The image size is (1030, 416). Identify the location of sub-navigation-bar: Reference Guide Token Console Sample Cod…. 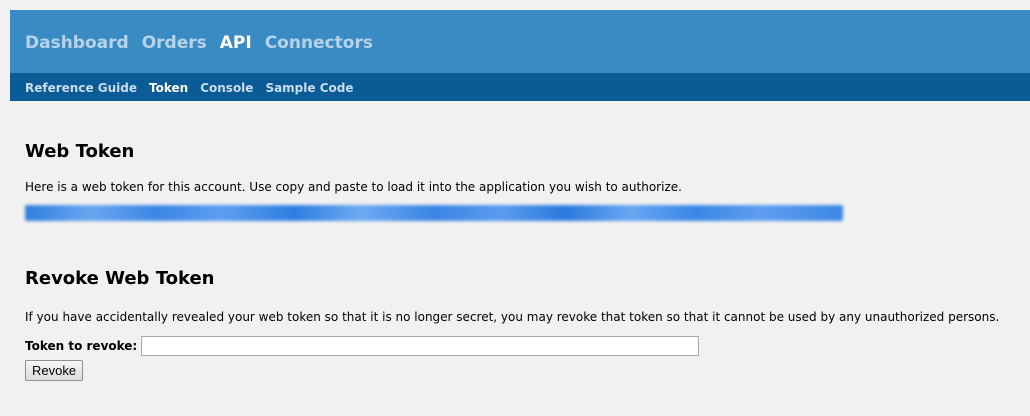
(520, 87).